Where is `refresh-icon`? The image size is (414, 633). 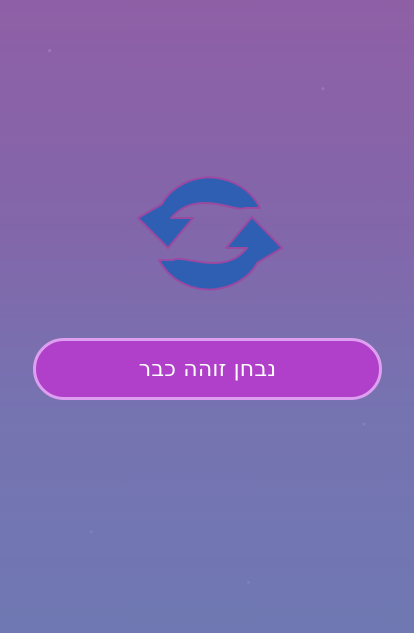
refresh-icon is located at coordinates (209, 233).